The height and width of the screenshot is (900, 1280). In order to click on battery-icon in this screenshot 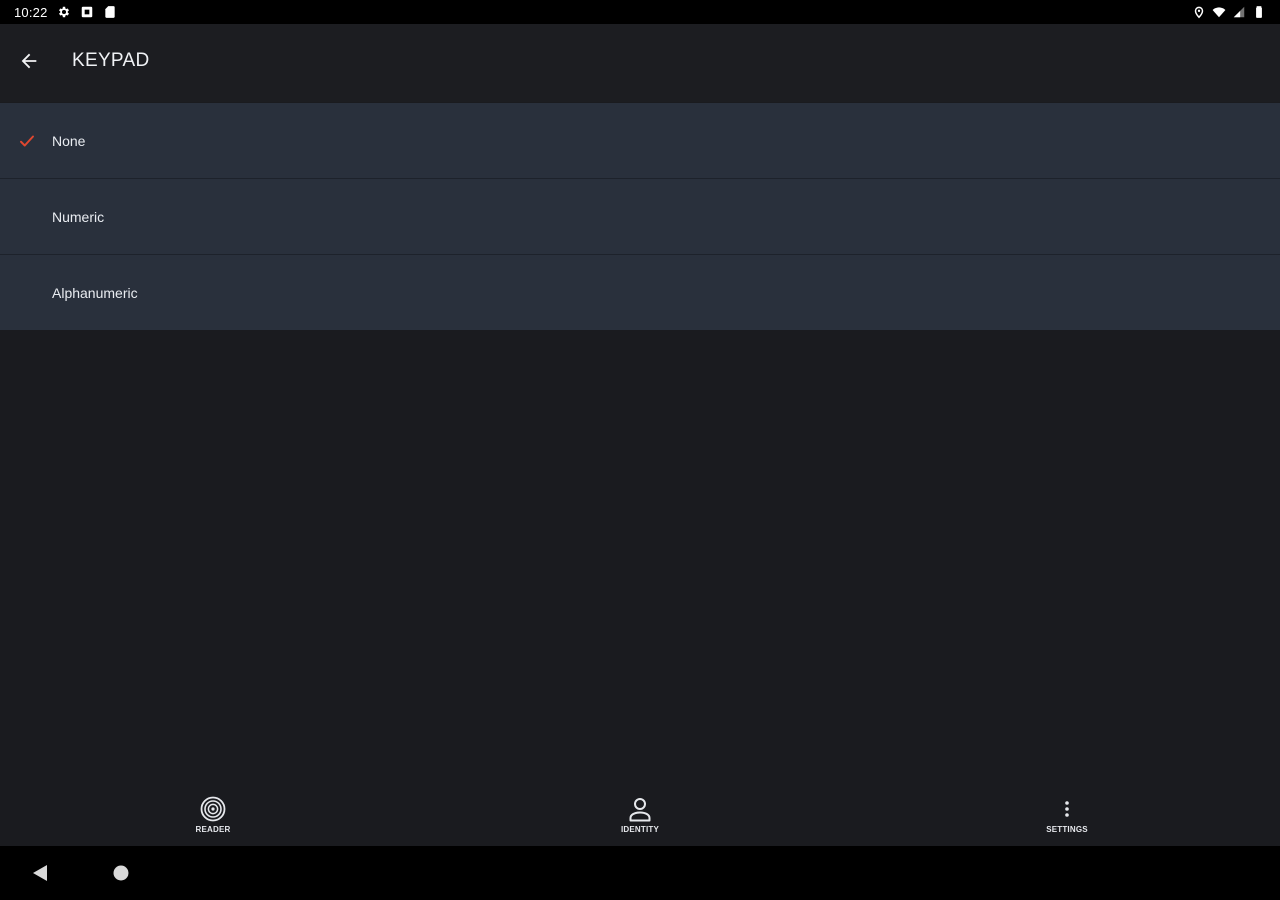, I will do `click(1259, 12)`.